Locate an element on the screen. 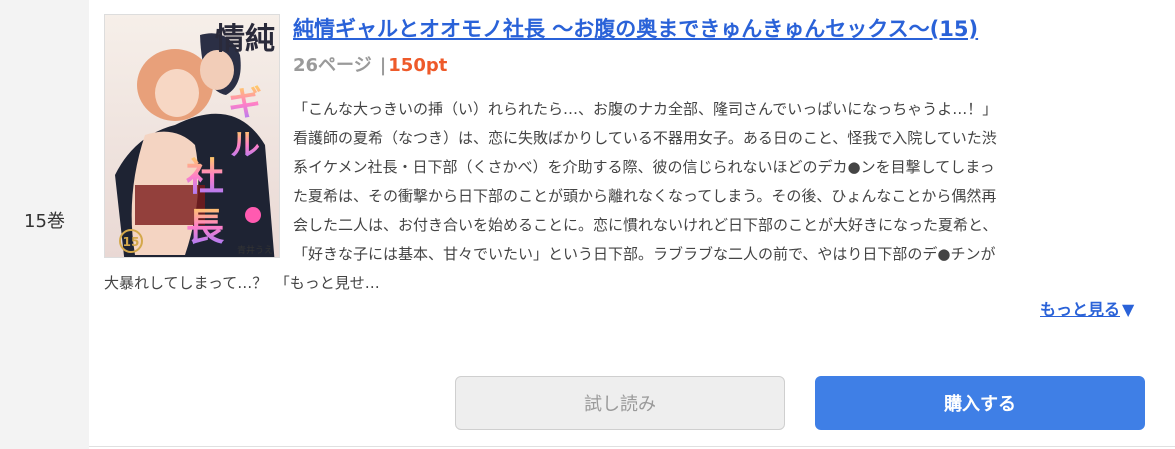 The height and width of the screenshot is (449, 1175). volume-label: 15巻 is located at coordinates (44, 221).